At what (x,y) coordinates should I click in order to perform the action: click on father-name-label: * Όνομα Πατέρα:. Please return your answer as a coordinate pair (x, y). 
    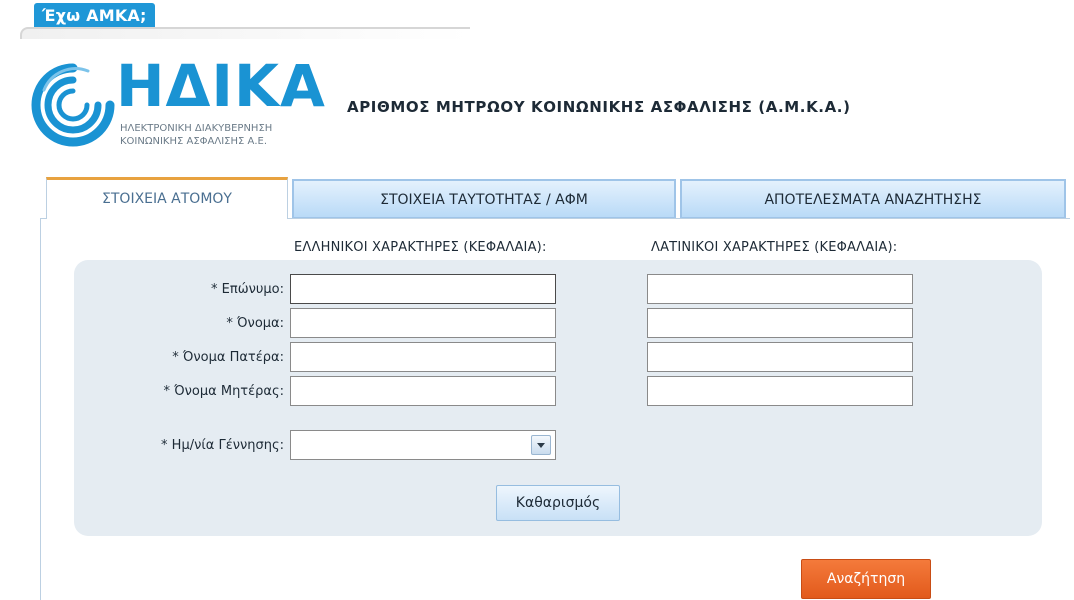
    Looking at the image, I should click on (228, 357).